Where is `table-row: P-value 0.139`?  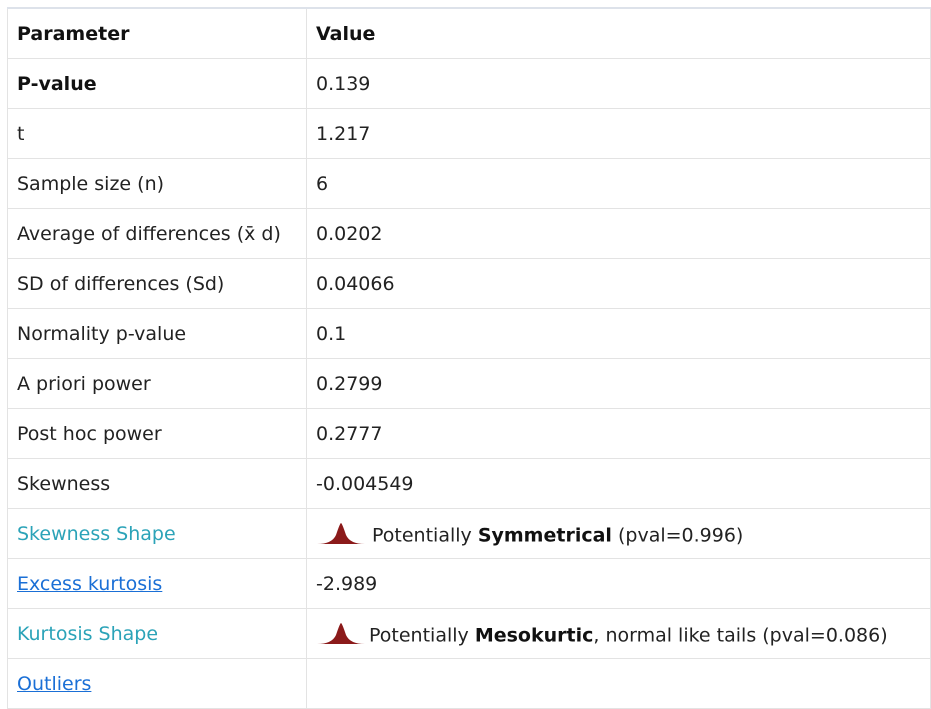 table-row: P-value 0.139 is located at coordinates (469, 83).